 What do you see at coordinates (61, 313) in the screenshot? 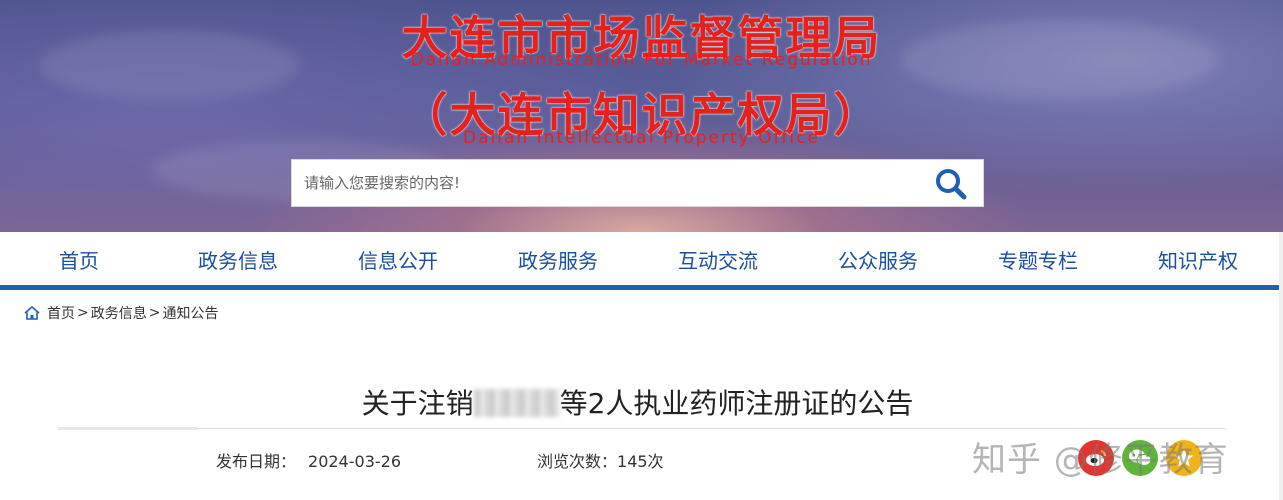
I see `breadcrumb-home: 首页` at bounding box center [61, 313].